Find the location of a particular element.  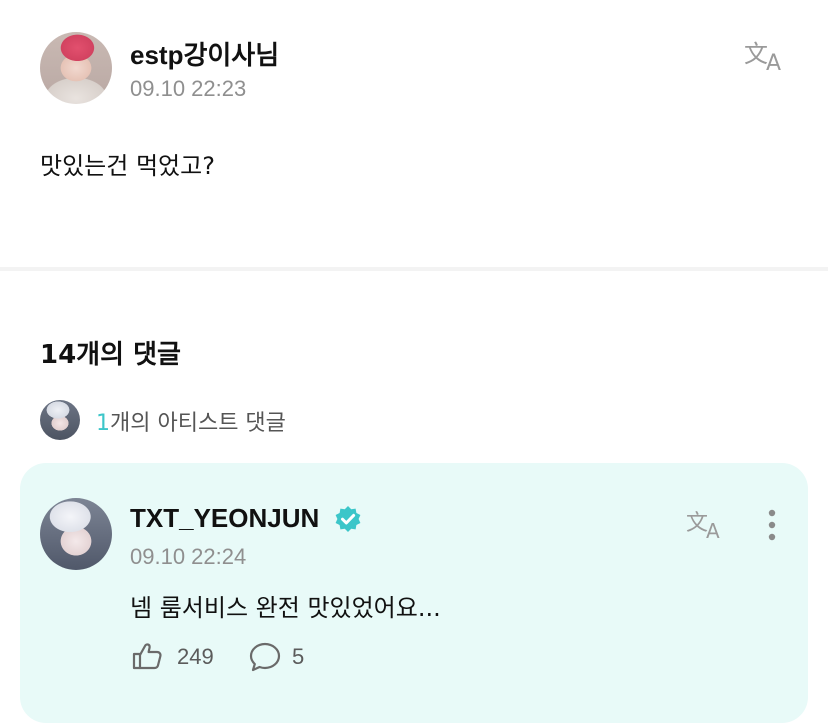

reply-icon is located at coordinates (265, 657).